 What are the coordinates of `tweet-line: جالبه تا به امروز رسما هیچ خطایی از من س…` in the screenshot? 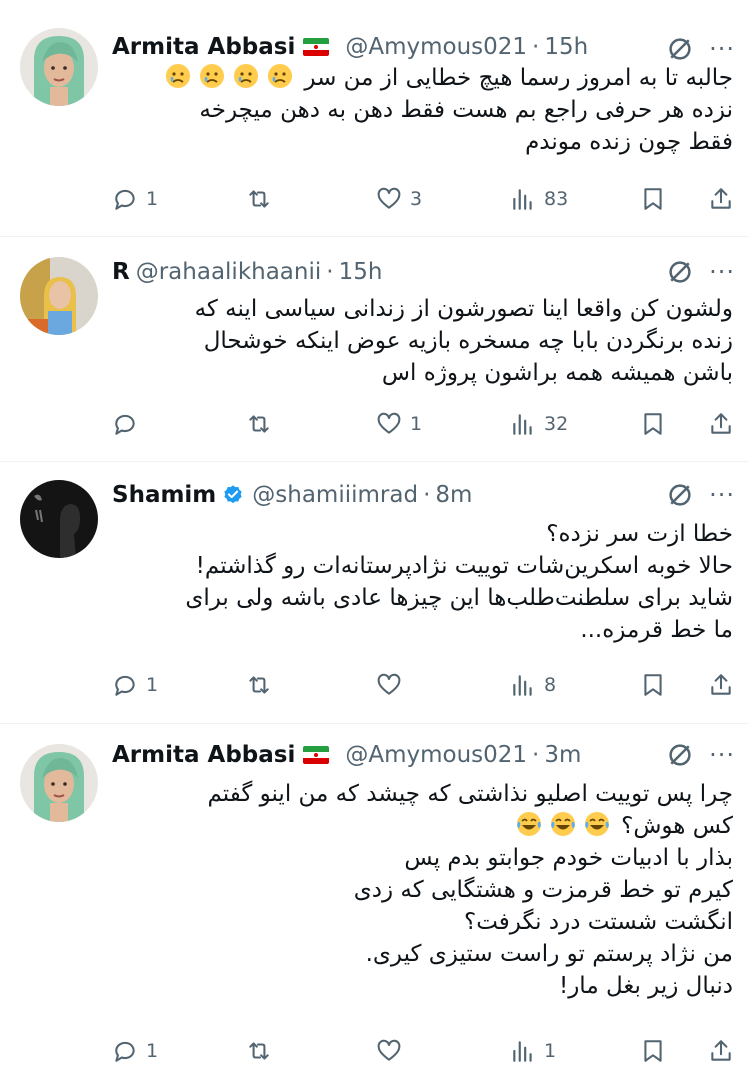 It's located at (518, 78).